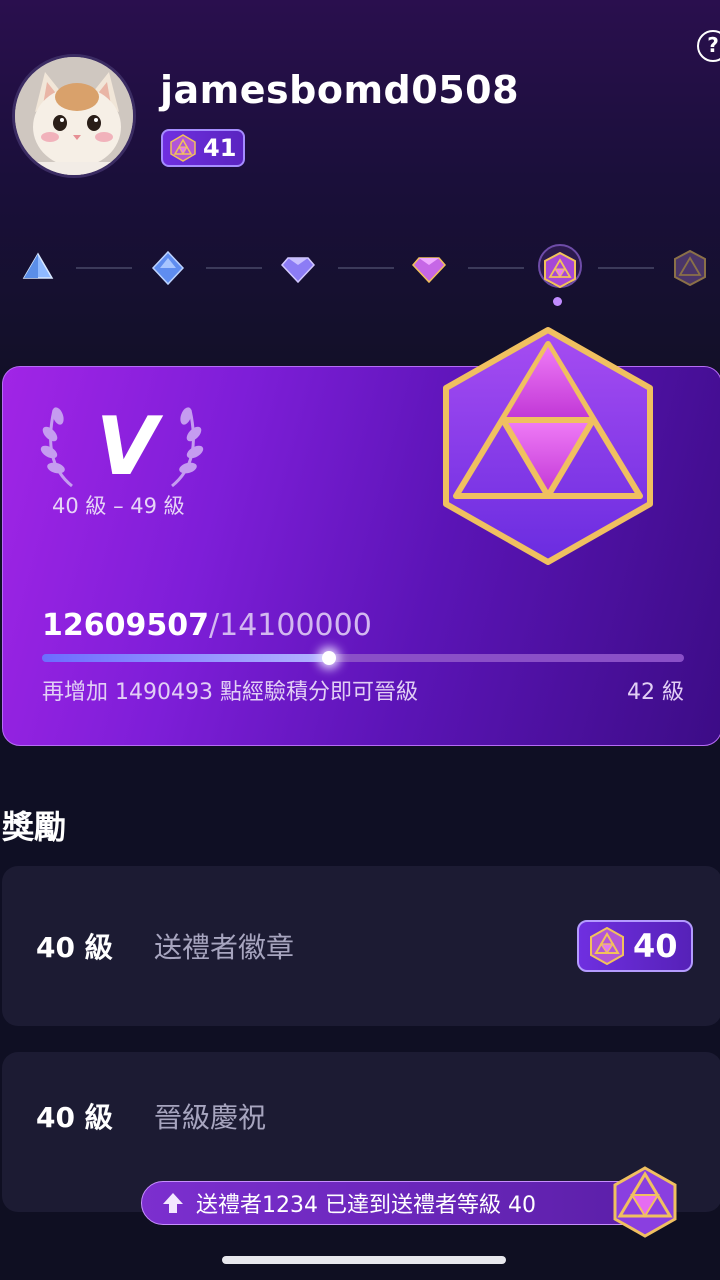 The height and width of the screenshot is (1280, 720). Describe the element at coordinates (557, 301) in the screenshot. I see `current-tier-indicator` at that location.